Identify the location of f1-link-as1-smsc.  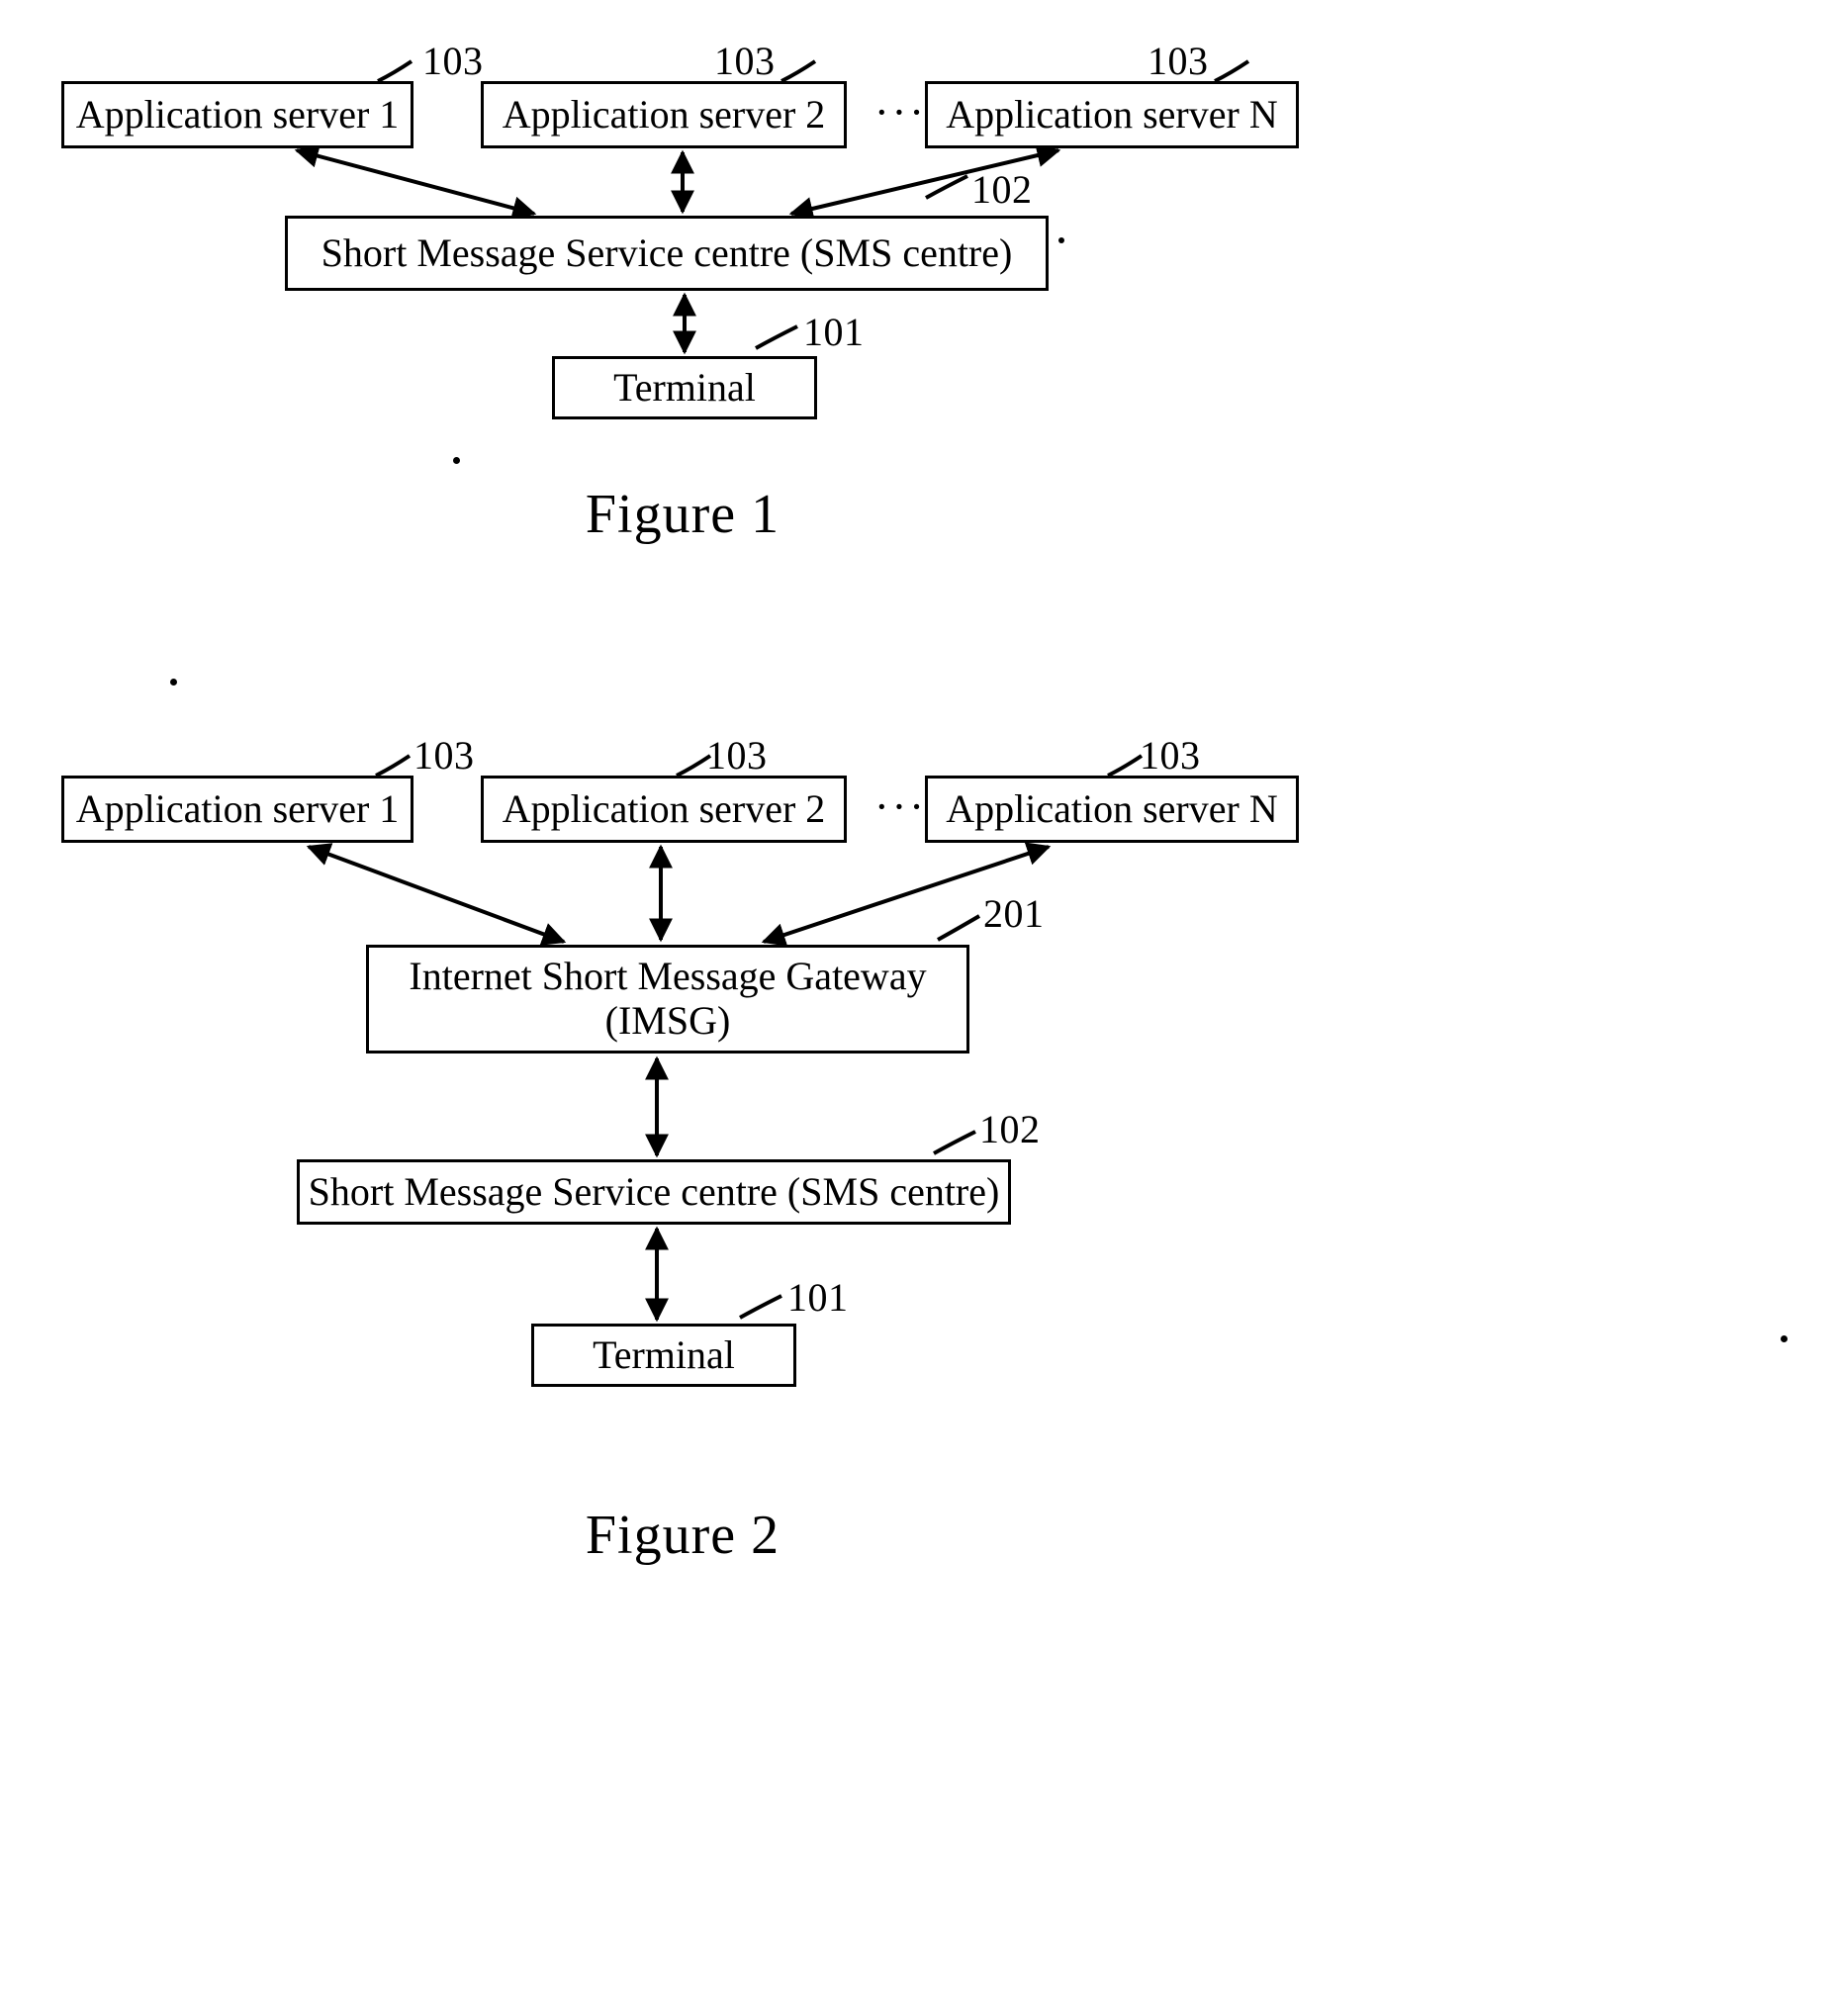
(415, 182).